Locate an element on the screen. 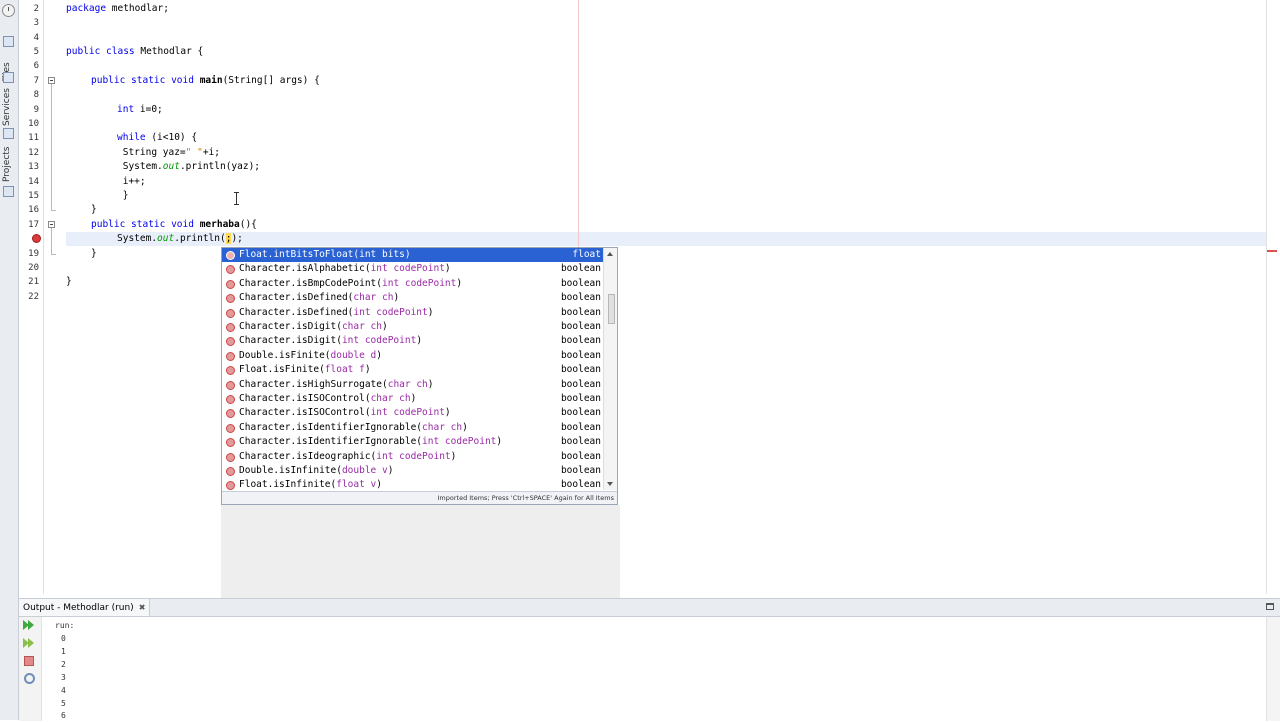 Image resolution: width=1280 pixels, height=722 pixels. completion-scroll-thumb is located at coordinates (611, 309).